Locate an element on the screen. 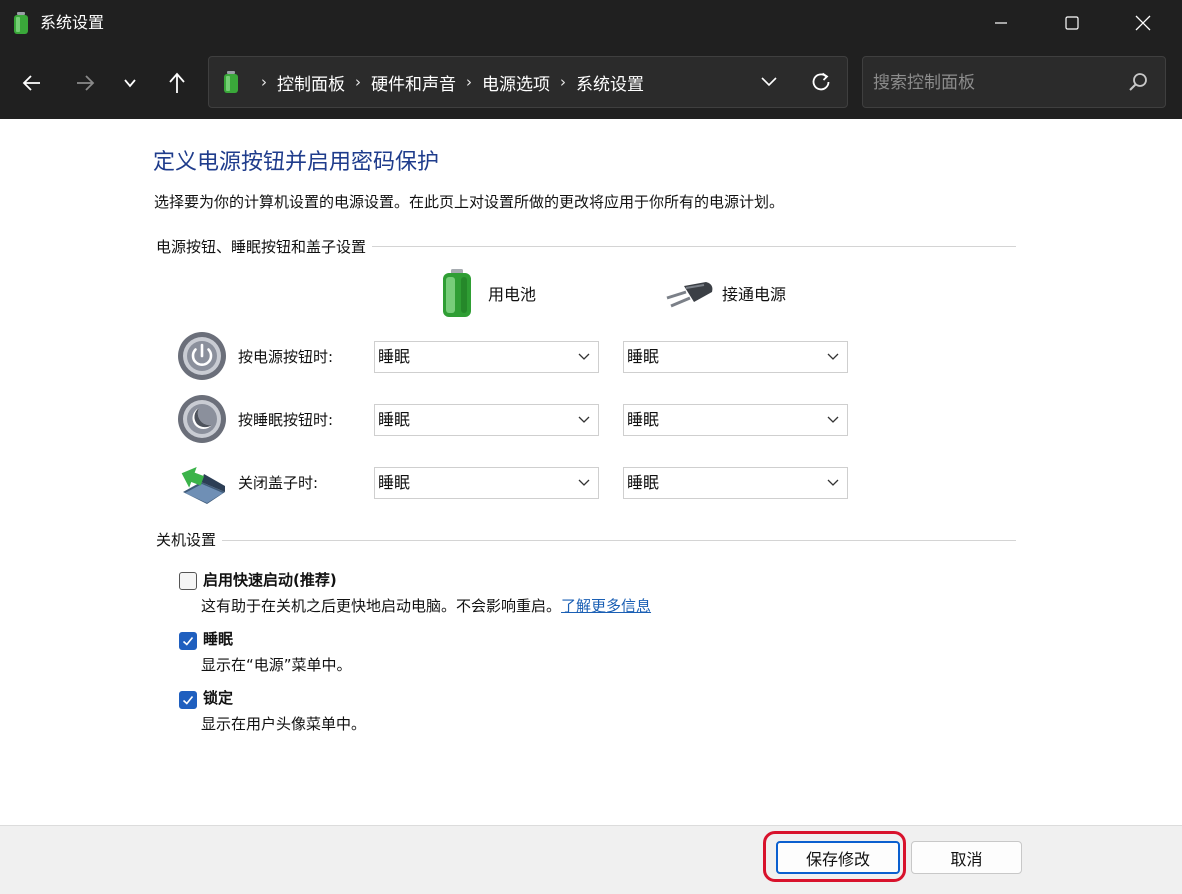 Image resolution: width=1182 pixels, height=894 pixels. sleep-option-label: 睡眠 is located at coordinates (218, 639).